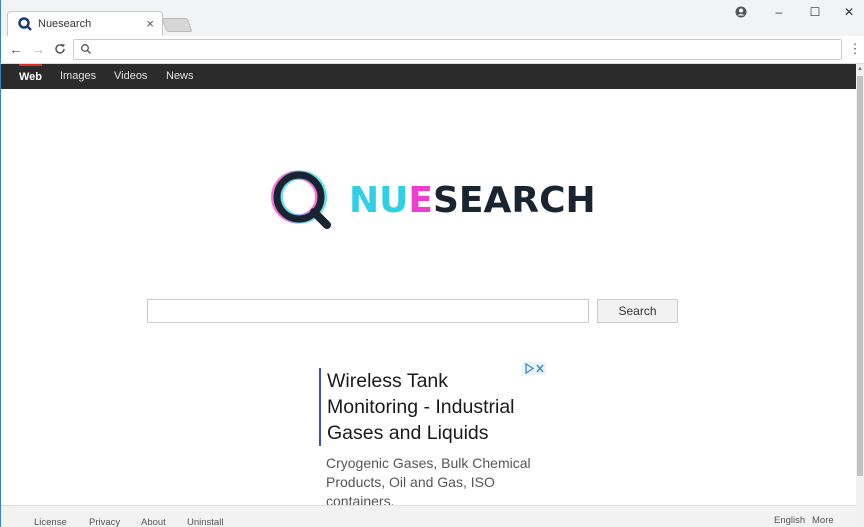 This screenshot has width=864, height=527. Describe the element at coordinates (25, 24) in the screenshot. I see `nuesearch-favicon-icon` at that location.